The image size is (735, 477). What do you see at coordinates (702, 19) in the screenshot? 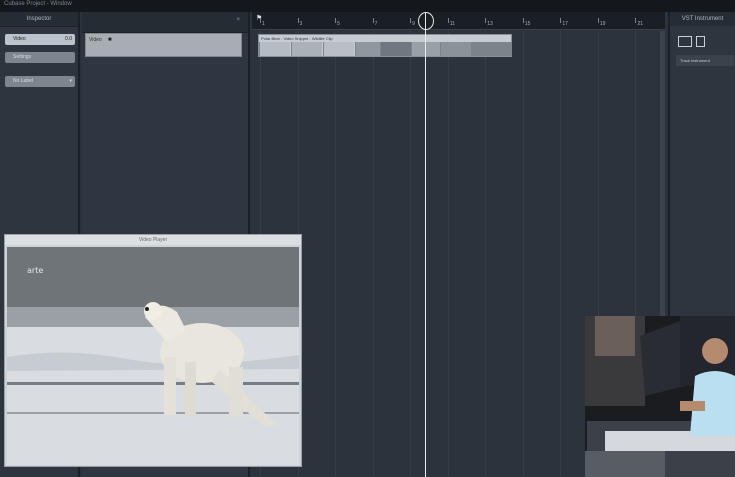
I see `vst-panel-title: VST Instrument` at bounding box center [702, 19].